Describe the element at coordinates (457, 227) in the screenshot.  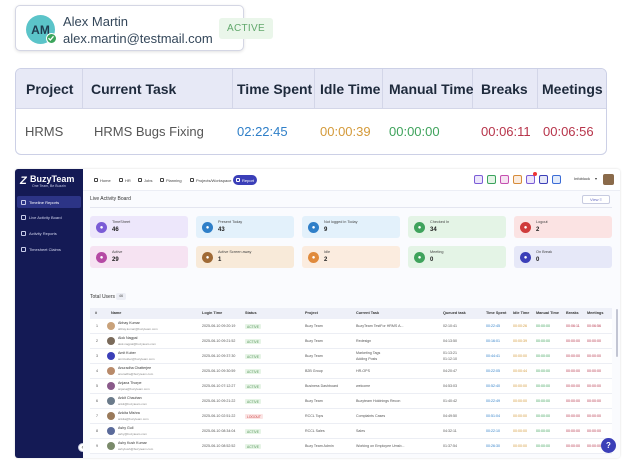
I see `stat-card: ● Checked In 34` at that location.